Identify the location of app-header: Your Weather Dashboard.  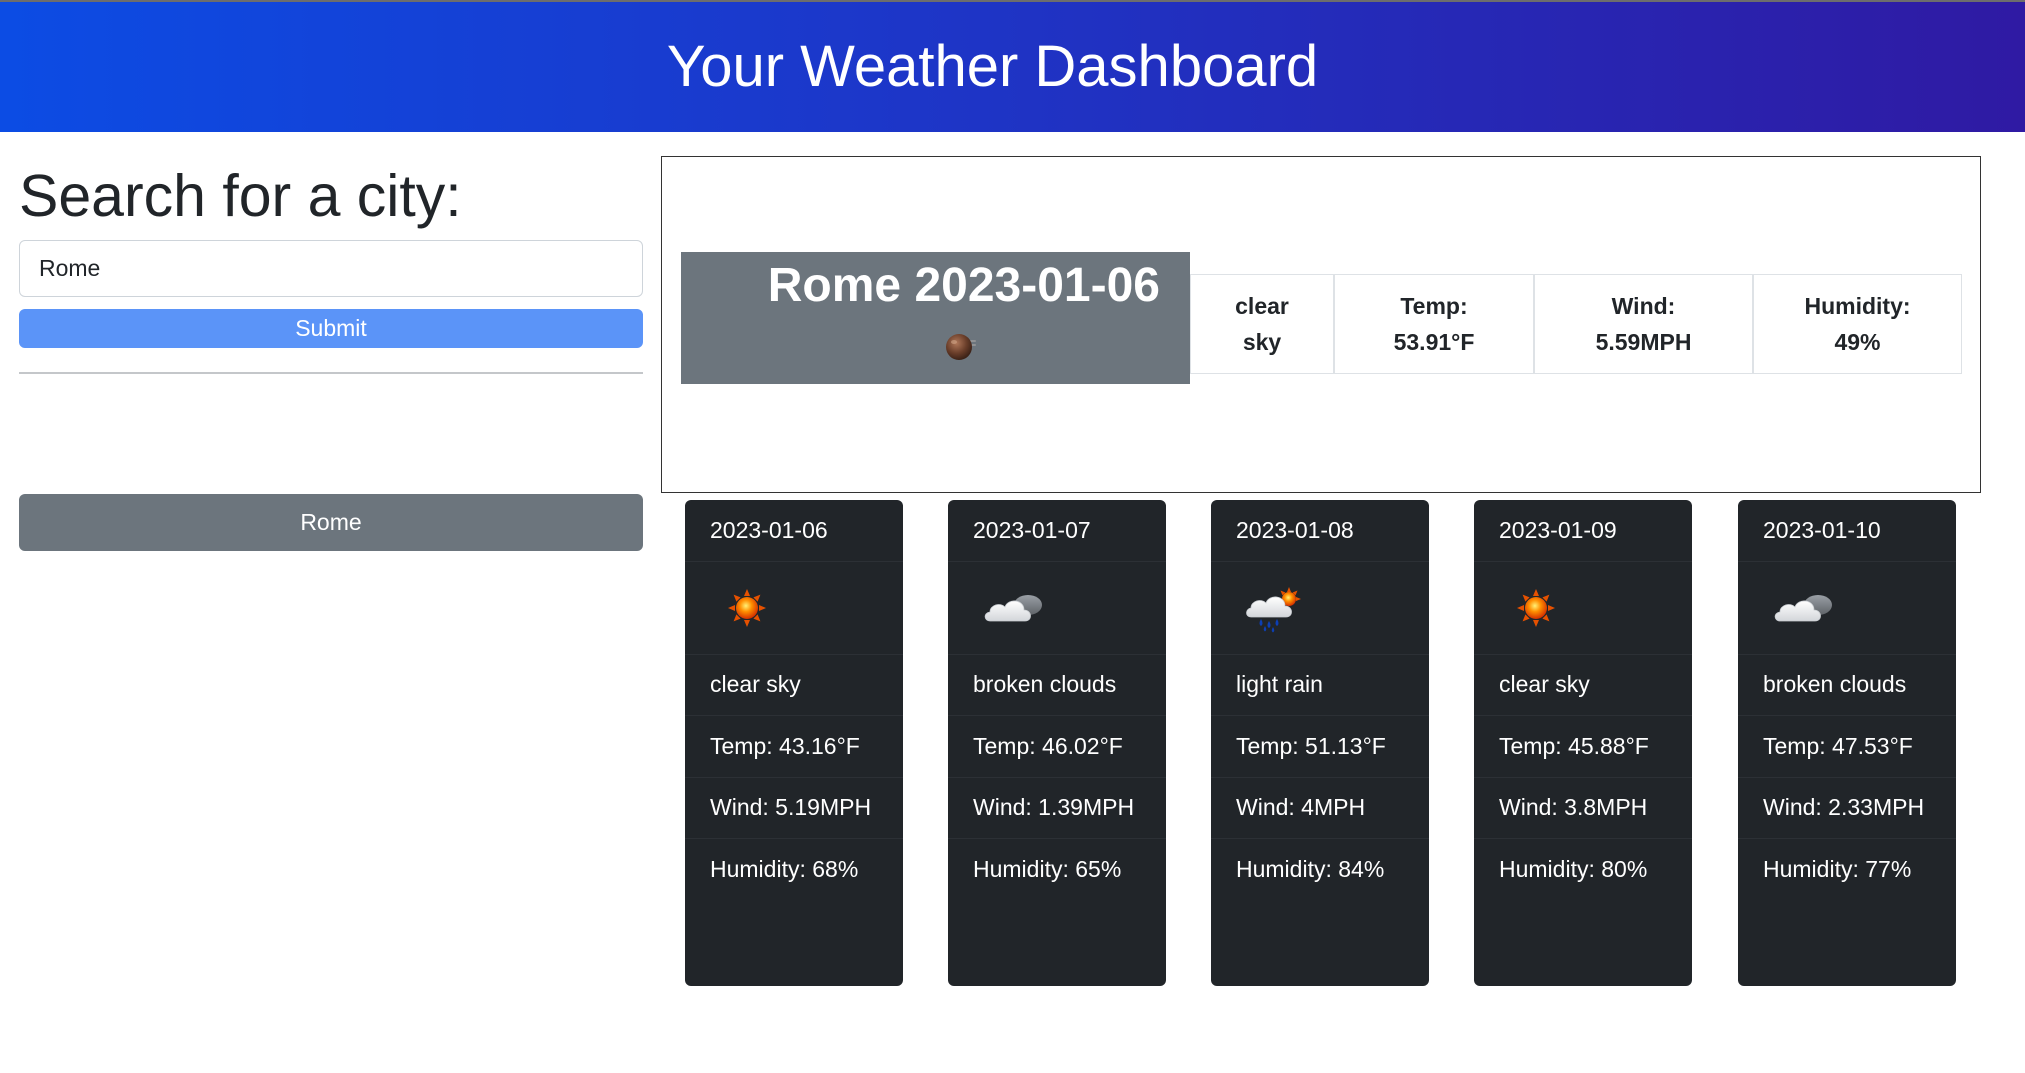
(1012, 66).